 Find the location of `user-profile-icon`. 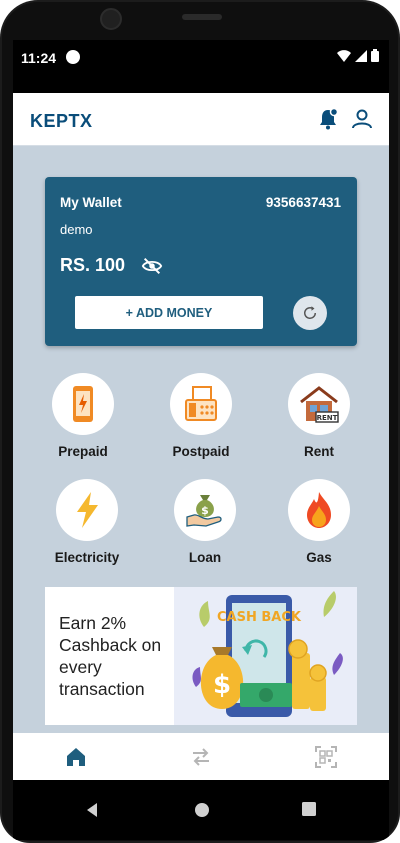

user-profile-icon is located at coordinates (362, 119).